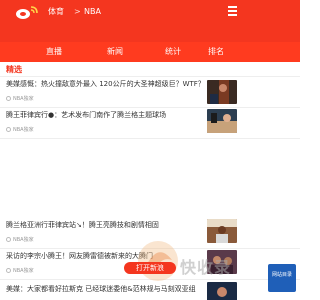 The width and height of the screenshot is (320, 300). What do you see at coordinates (104, 115) in the screenshot?
I see `news-item-title: 腾王菲律宾行●：艺术发布门南作了腾兰格主题球场` at bounding box center [104, 115].